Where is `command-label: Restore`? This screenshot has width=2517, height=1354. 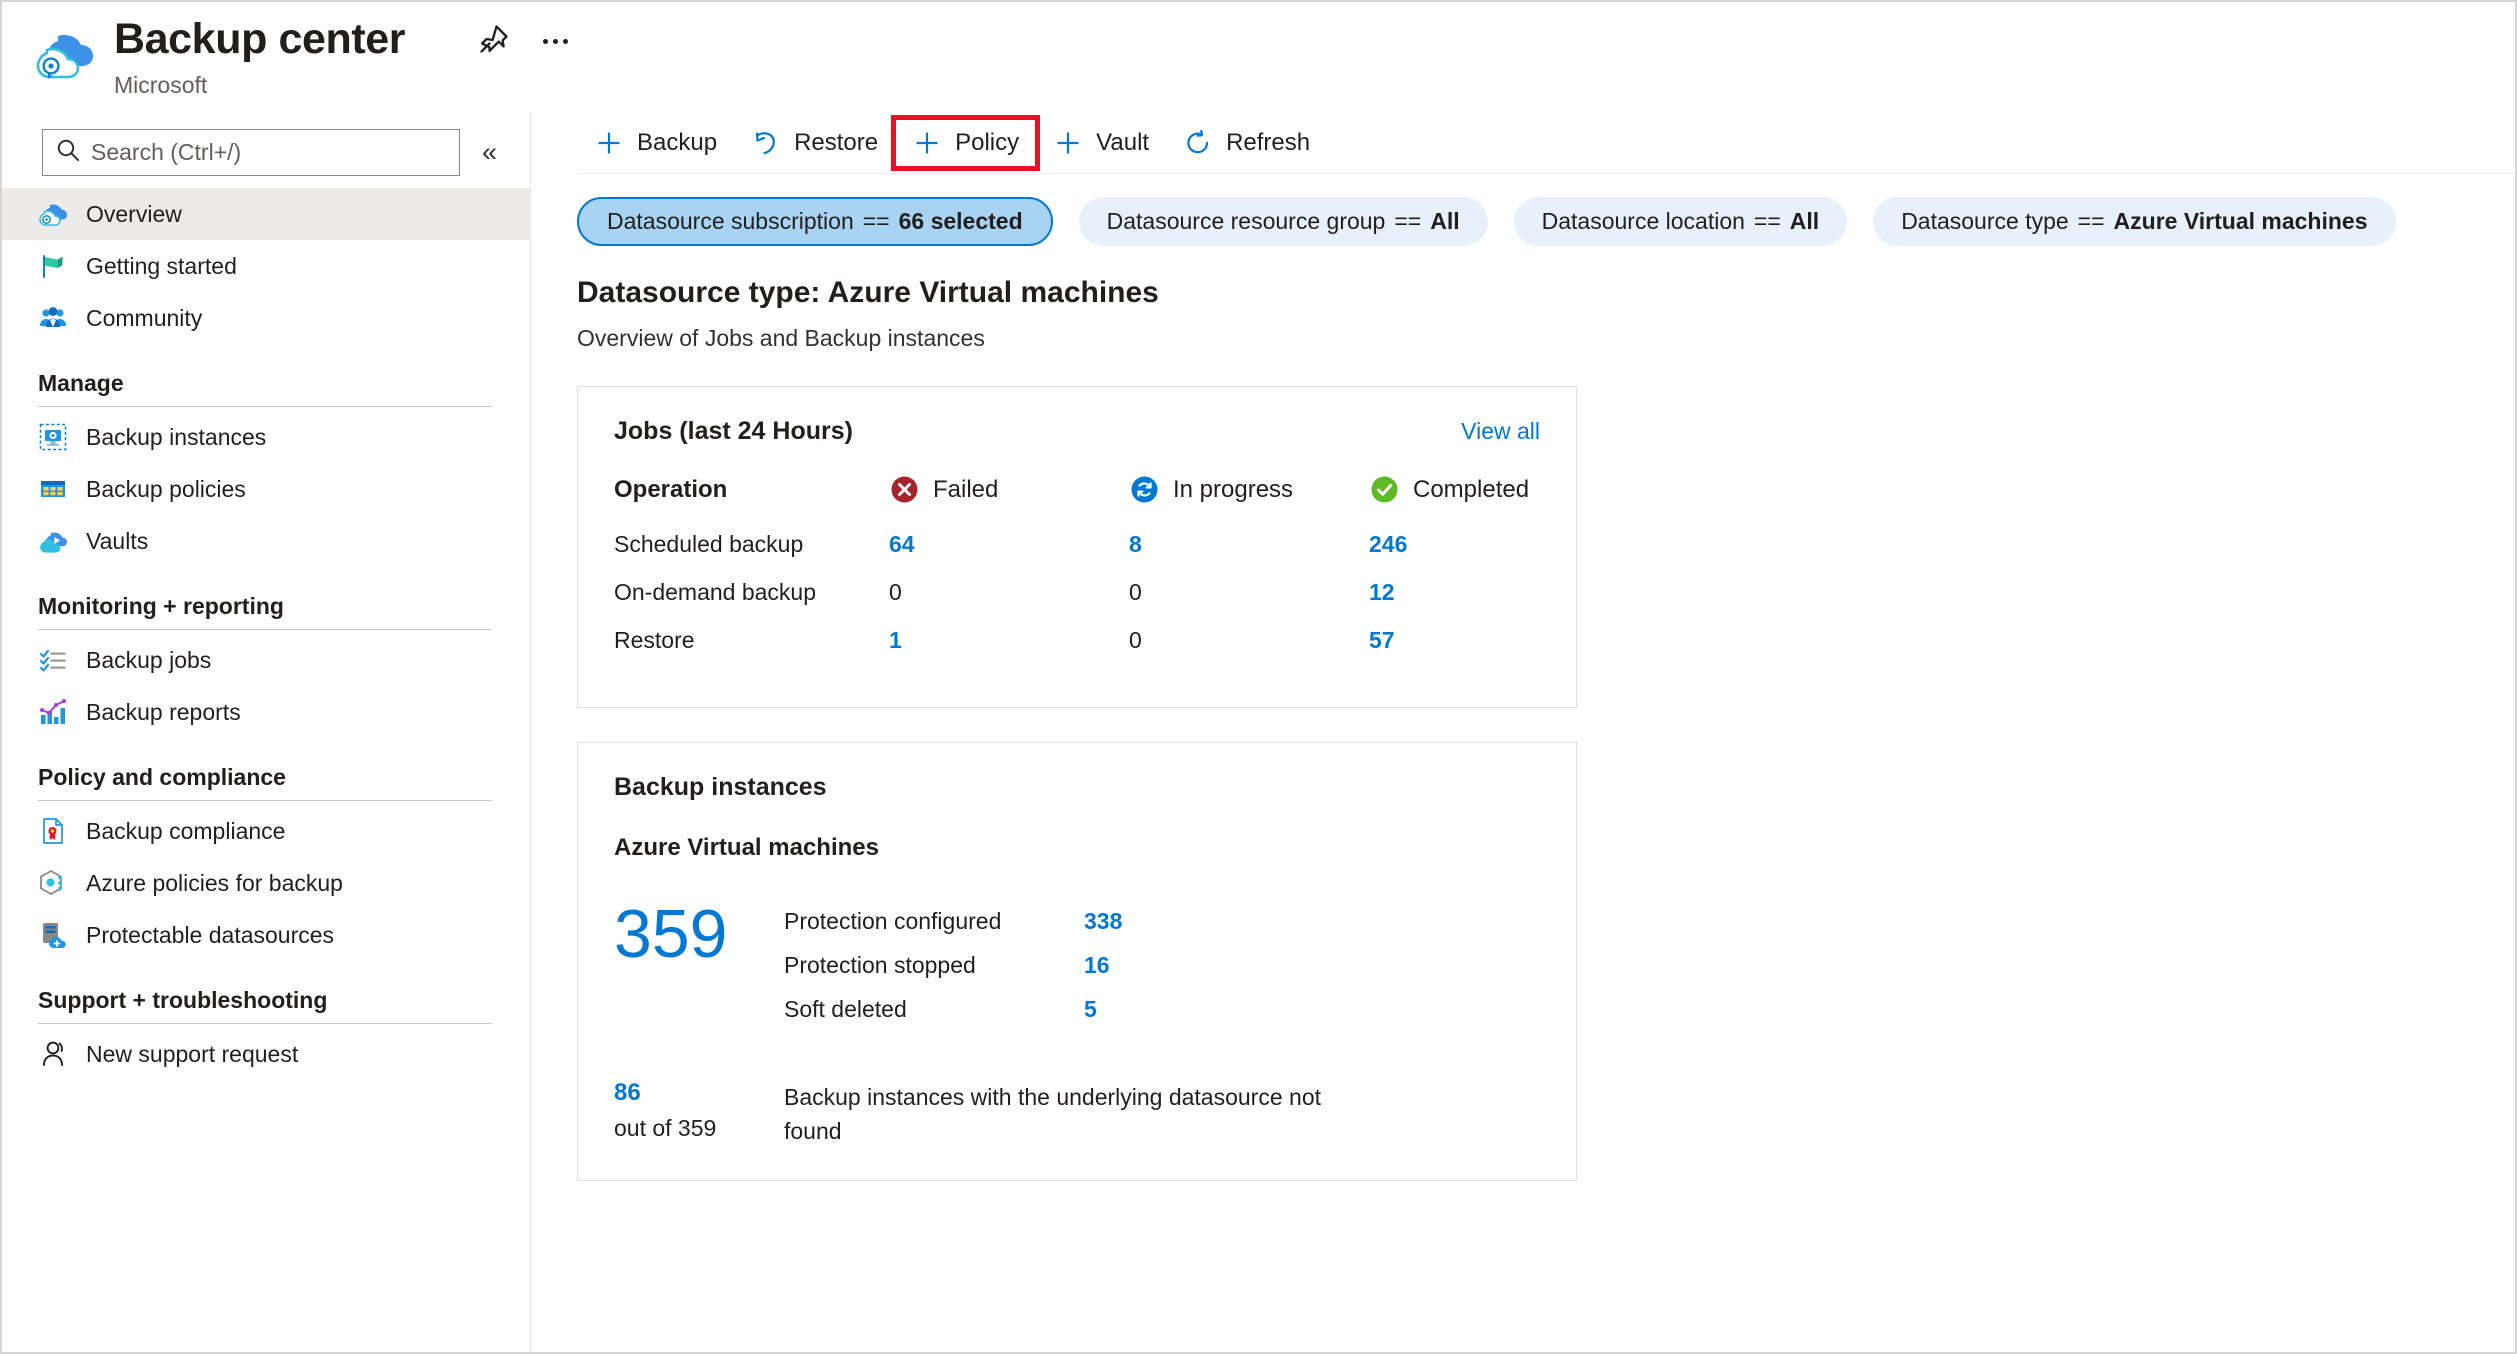 command-label: Restore is located at coordinates (836, 142).